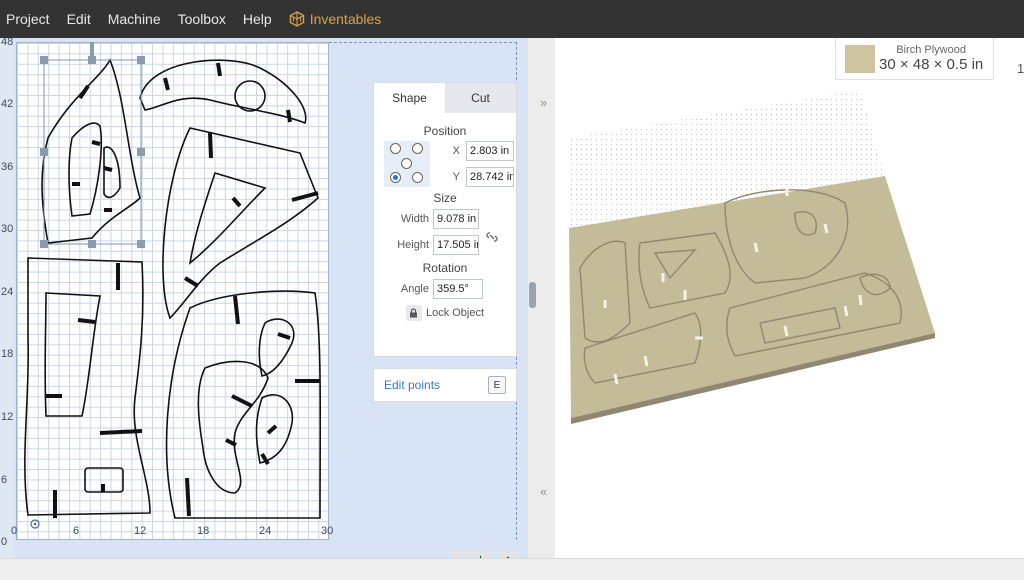  Describe the element at coordinates (345, 19) in the screenshot. I see `brand-name: Inventables` at that location.